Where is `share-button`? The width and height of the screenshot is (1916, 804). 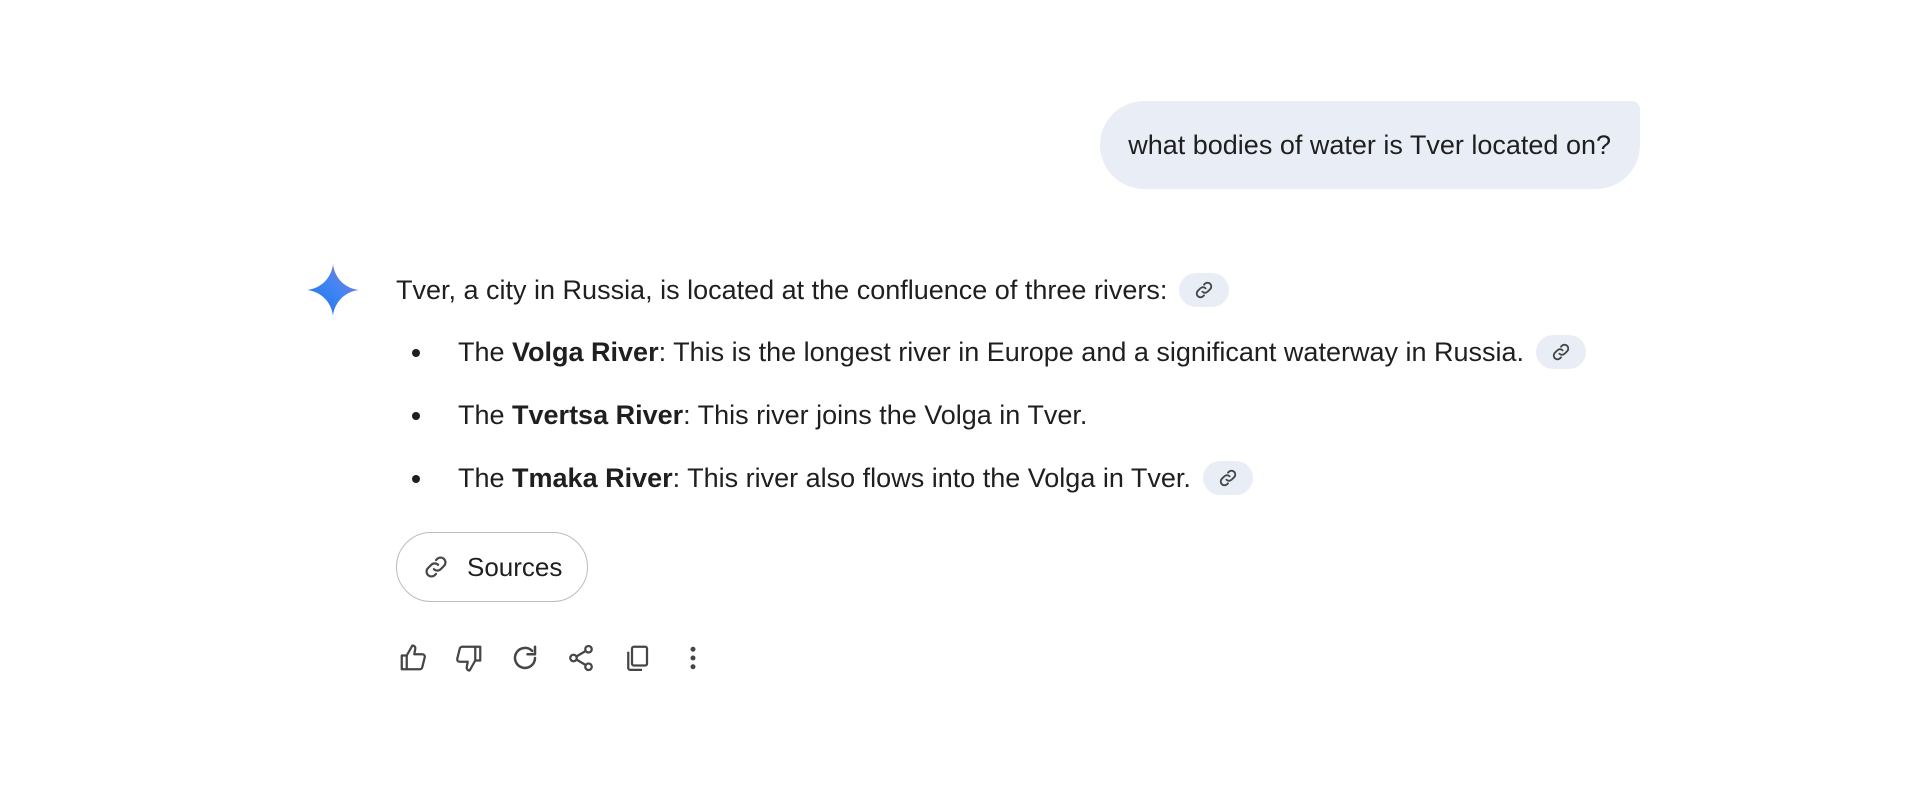 share-button is located at coordinates (581, 658).